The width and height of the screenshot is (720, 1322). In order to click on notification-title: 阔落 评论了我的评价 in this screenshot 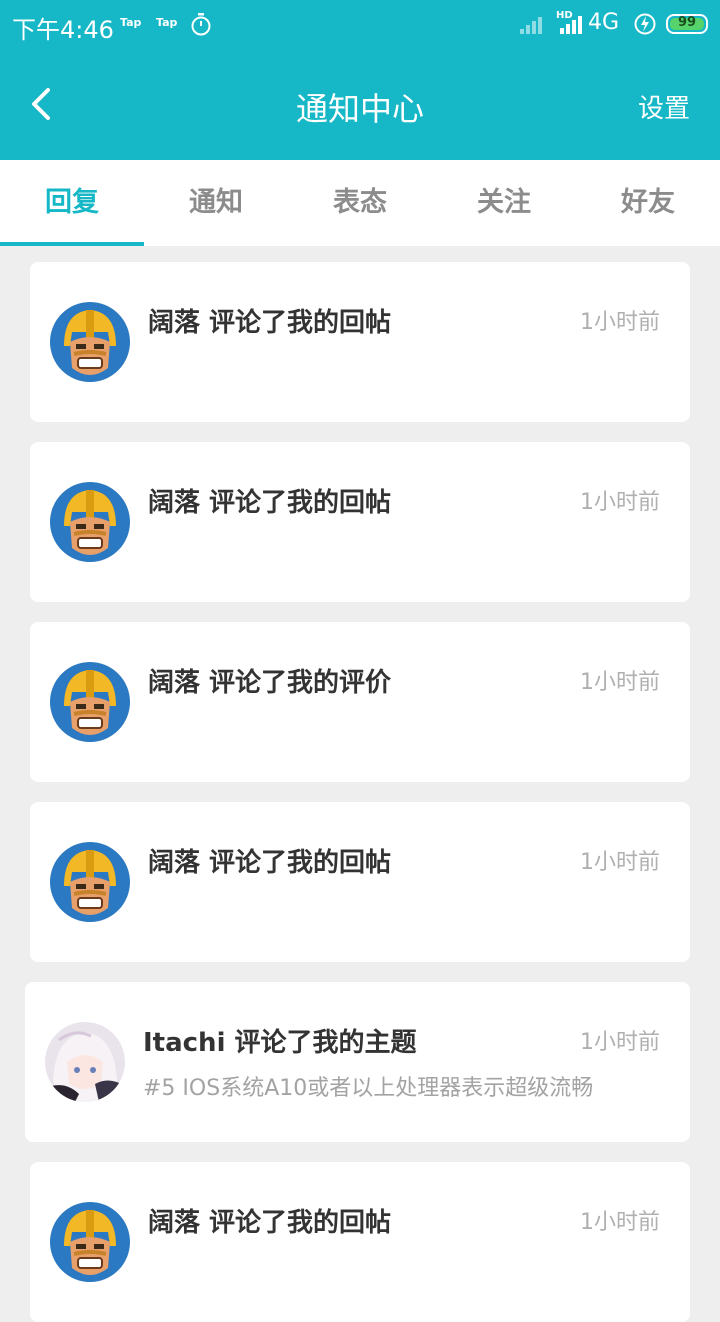, I will do `click(270, 683)`.